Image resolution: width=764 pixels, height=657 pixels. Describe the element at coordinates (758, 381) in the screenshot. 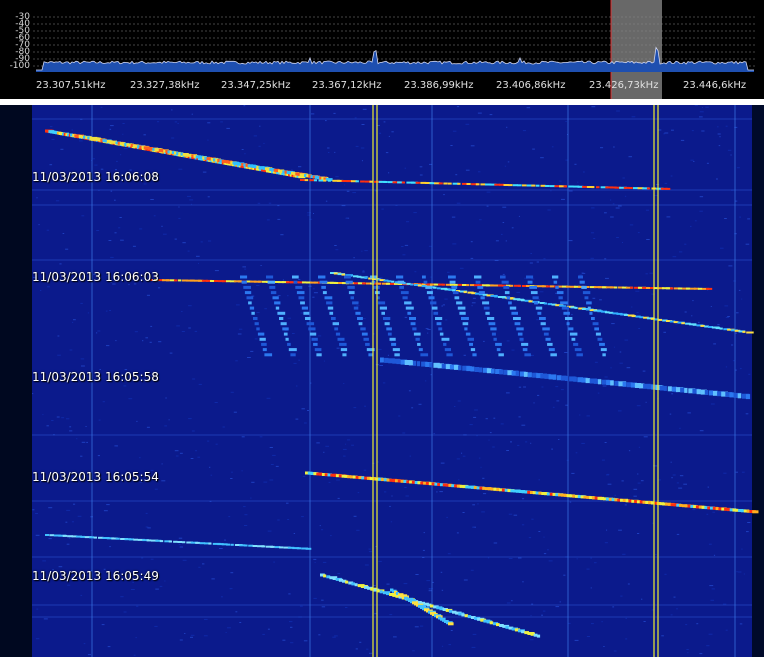

I see `right-edge-shade` at that location.